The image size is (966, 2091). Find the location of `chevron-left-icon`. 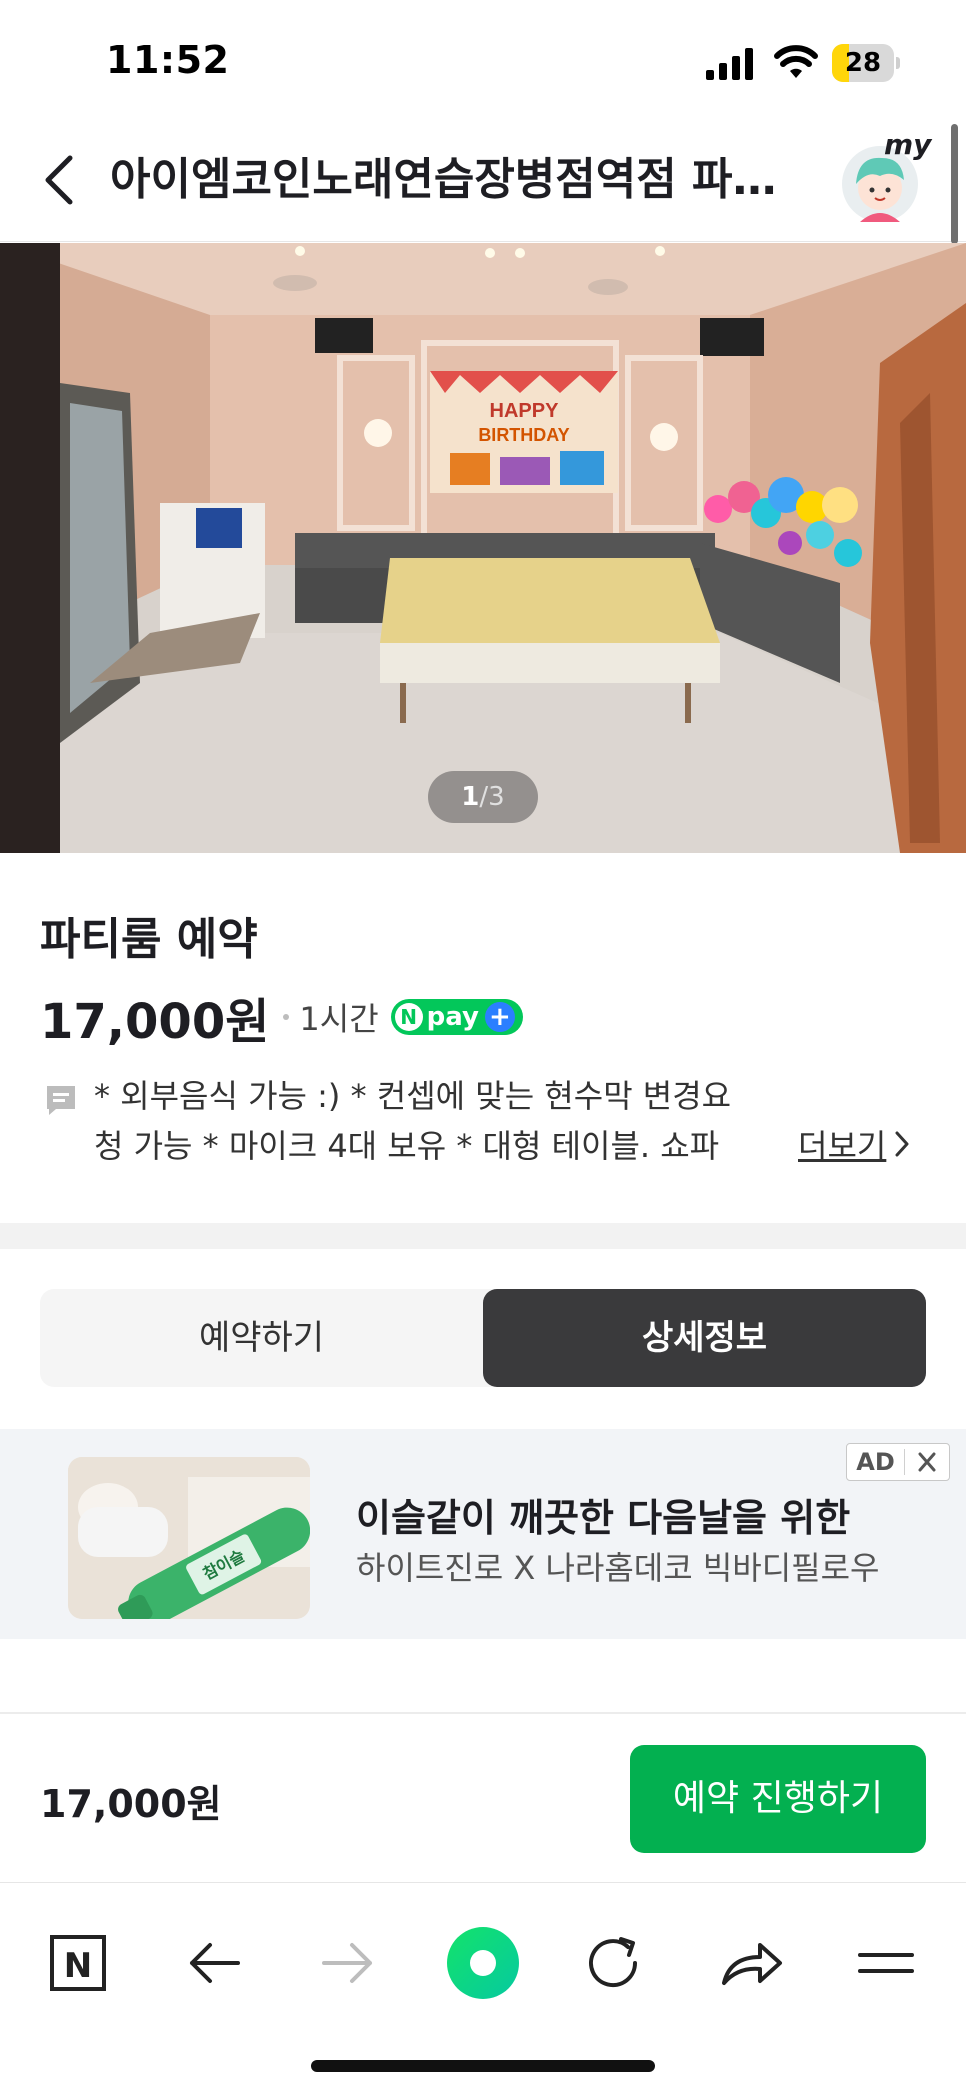

chevron-left-icon is located at coordinates (61, 180).